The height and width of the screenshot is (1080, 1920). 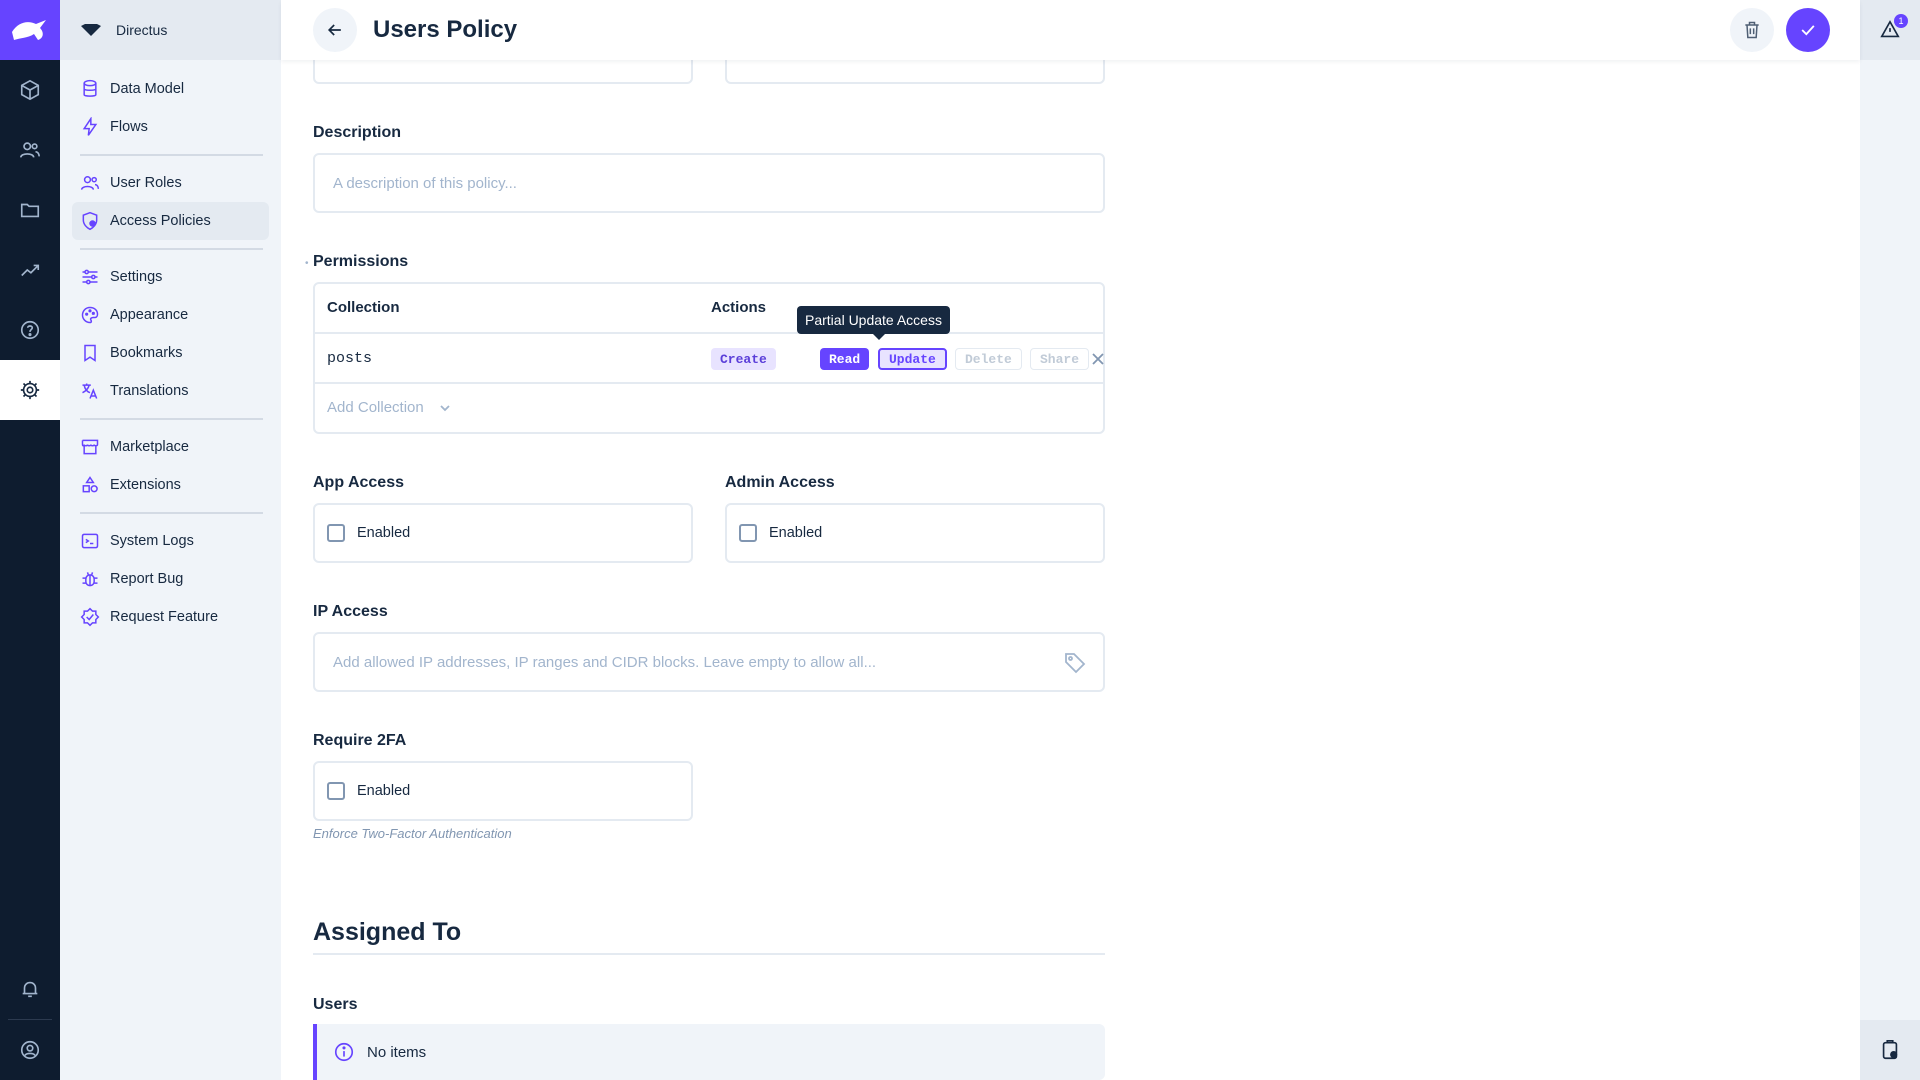 What do you see at coordinates (90, 541) in the screenshot?
I see `terminal-icon` at bounding box center [90, 541].